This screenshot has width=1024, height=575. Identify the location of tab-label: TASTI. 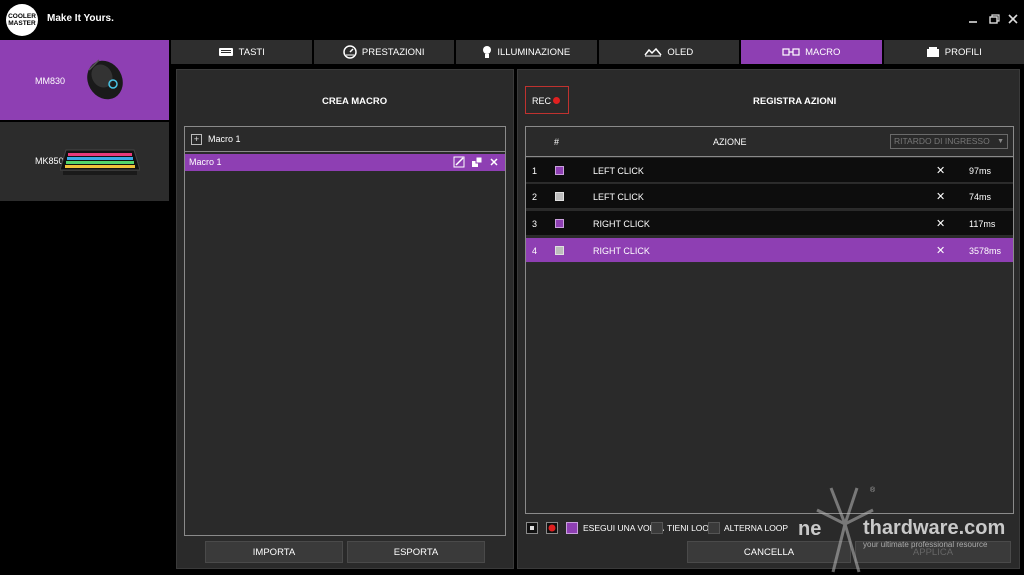
(251, 52).